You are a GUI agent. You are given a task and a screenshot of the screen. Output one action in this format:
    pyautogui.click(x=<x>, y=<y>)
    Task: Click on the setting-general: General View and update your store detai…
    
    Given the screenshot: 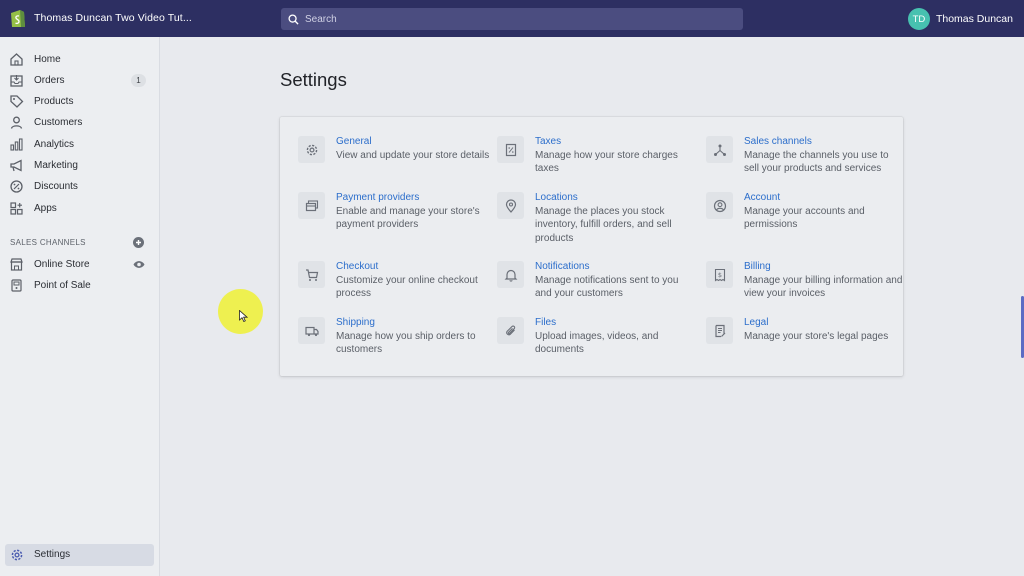 What is the action you would take?
    pyautogui.click(x=398, y=161)
    